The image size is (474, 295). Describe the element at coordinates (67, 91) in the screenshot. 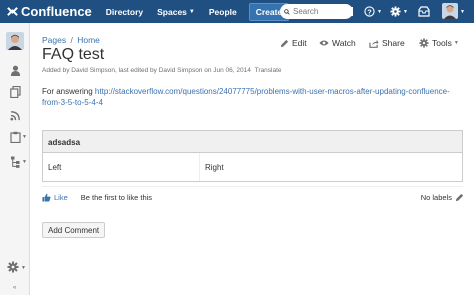

I see `content-prefix: For answering` at that location.